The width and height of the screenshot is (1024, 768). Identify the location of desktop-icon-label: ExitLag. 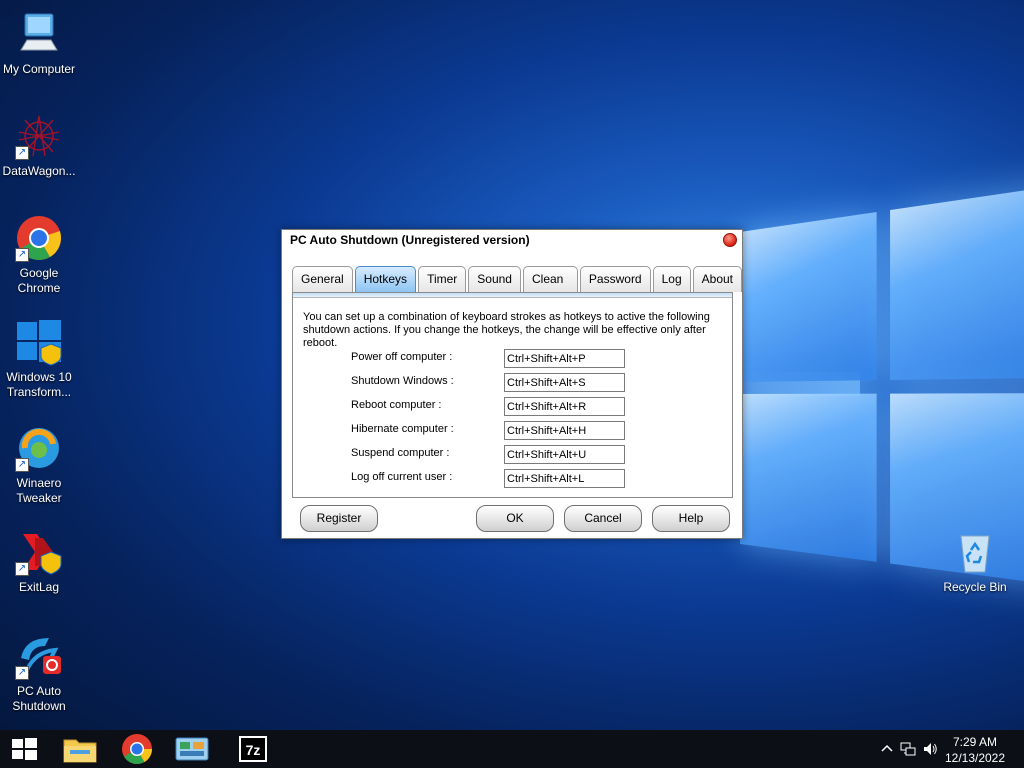
(39, 587).